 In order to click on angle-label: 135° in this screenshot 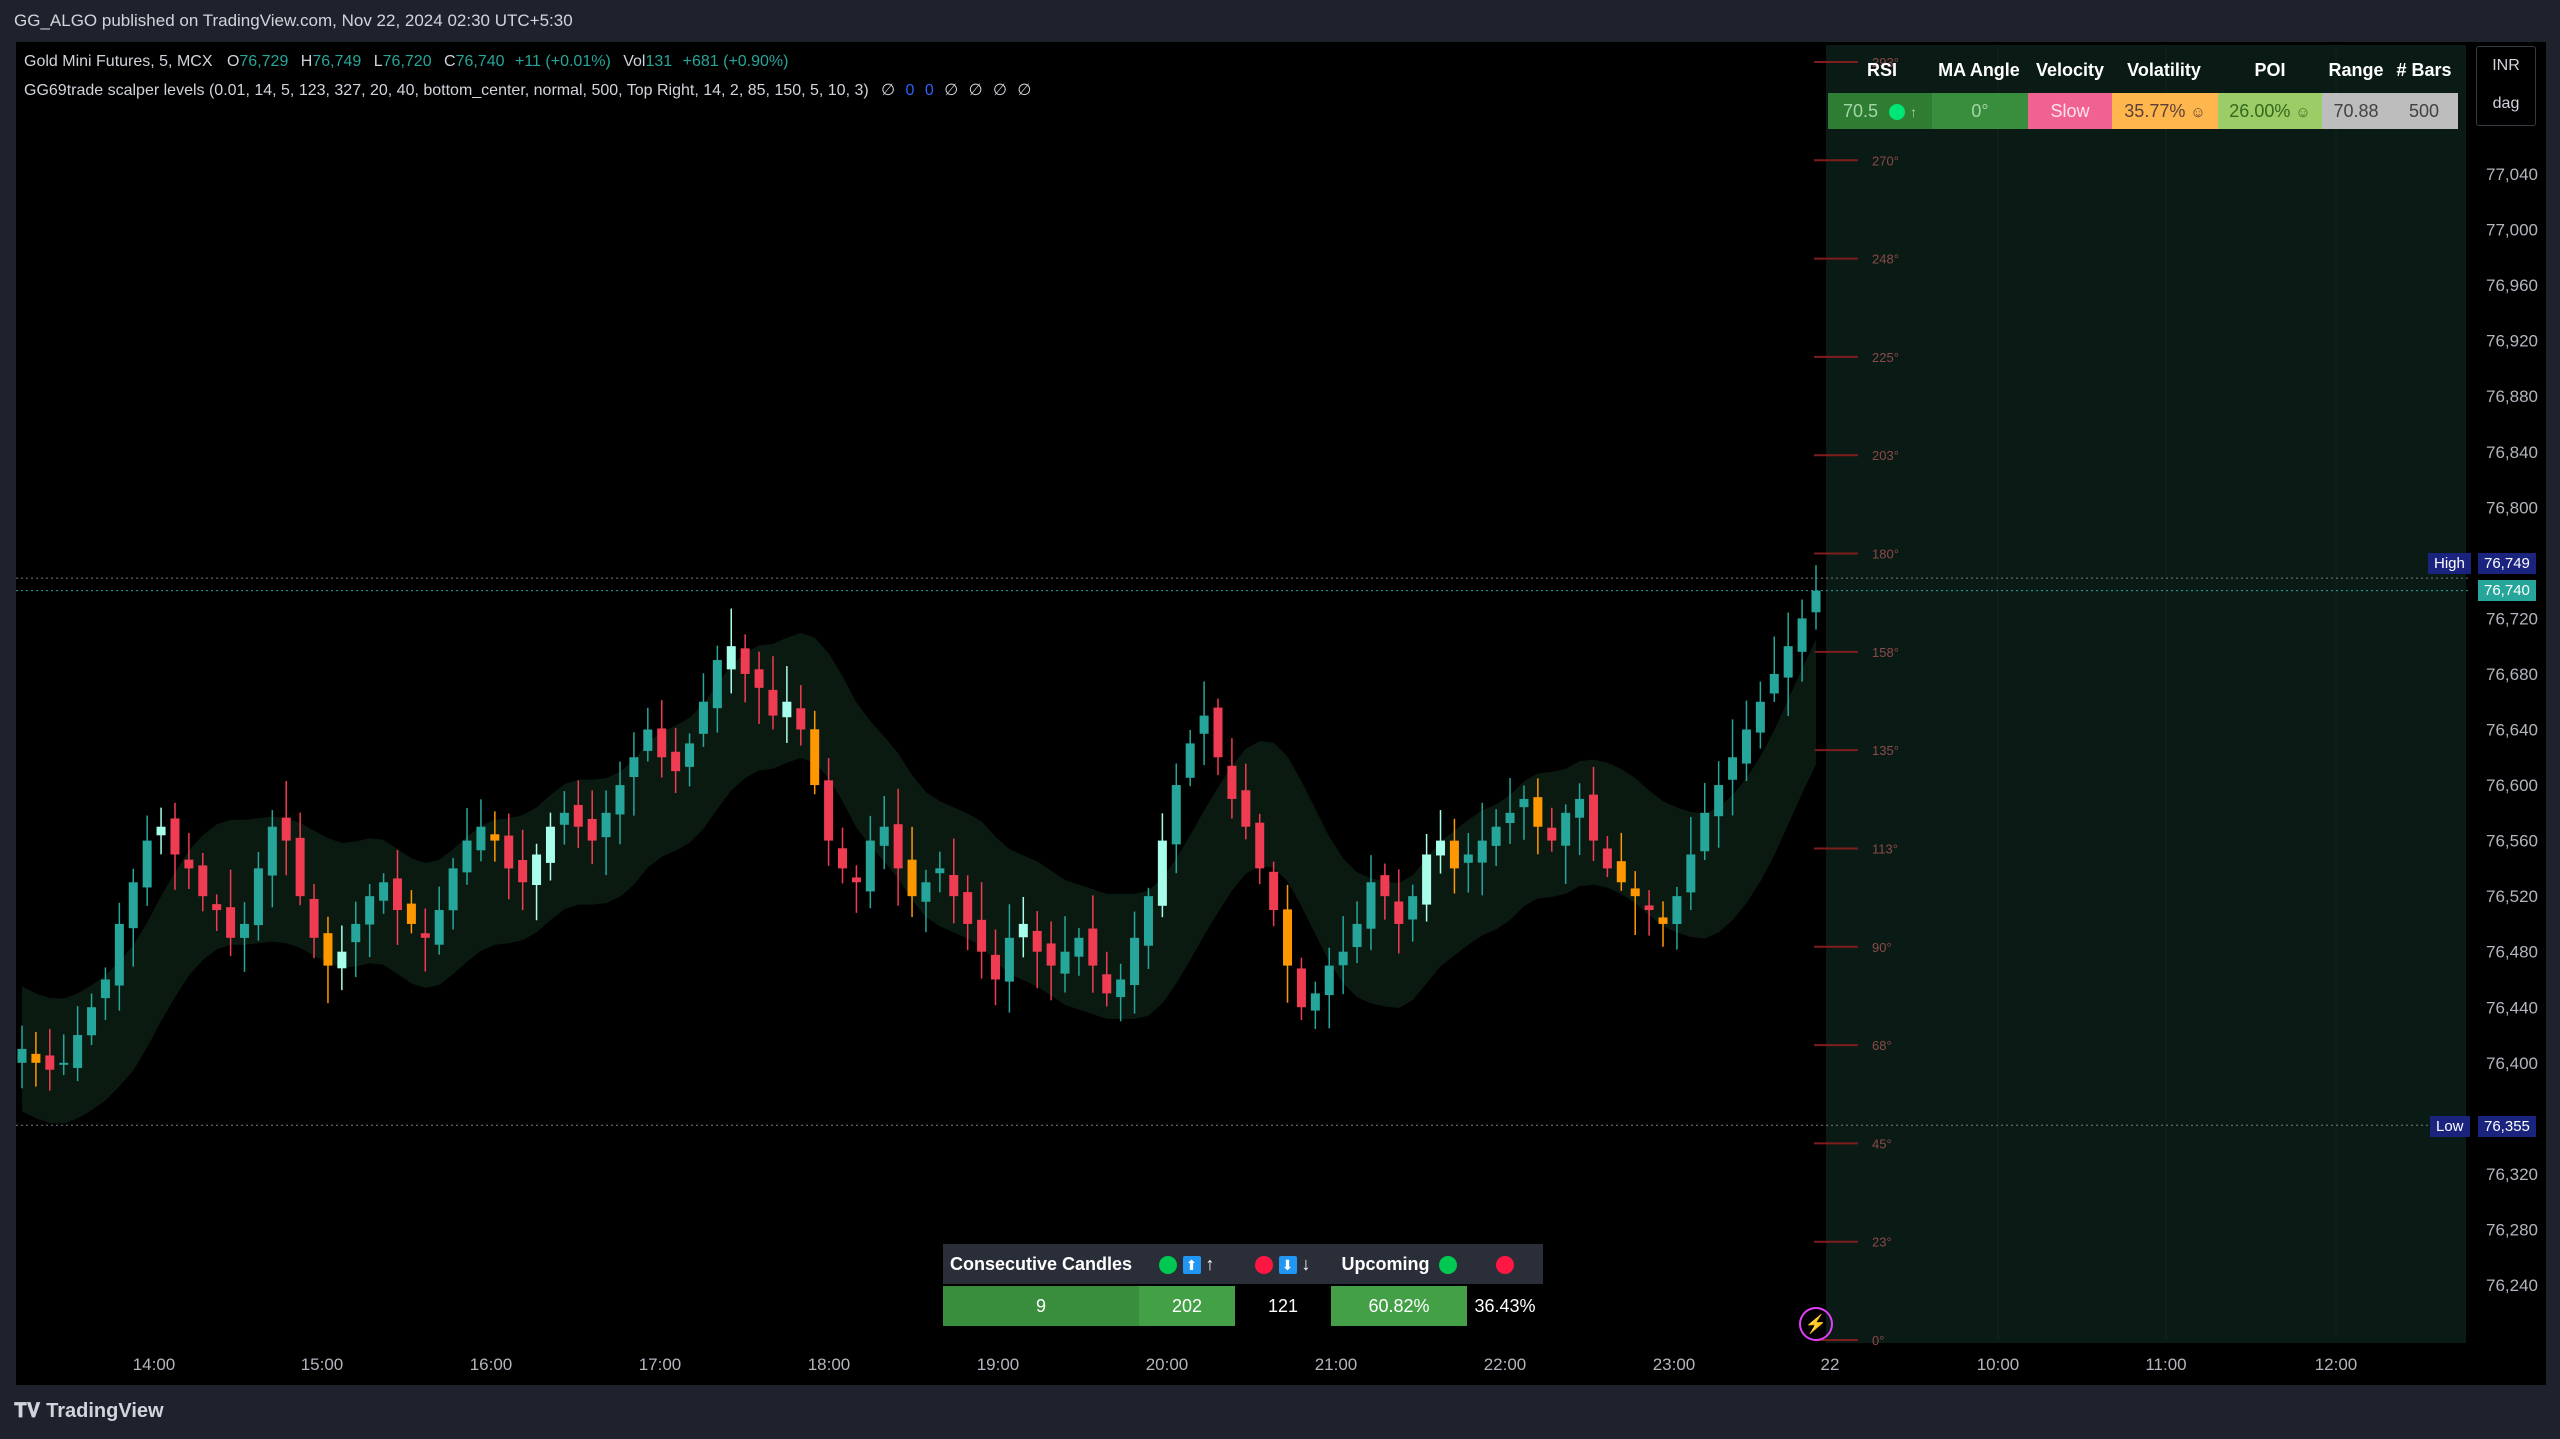, I will do `click(1885, 750)`.